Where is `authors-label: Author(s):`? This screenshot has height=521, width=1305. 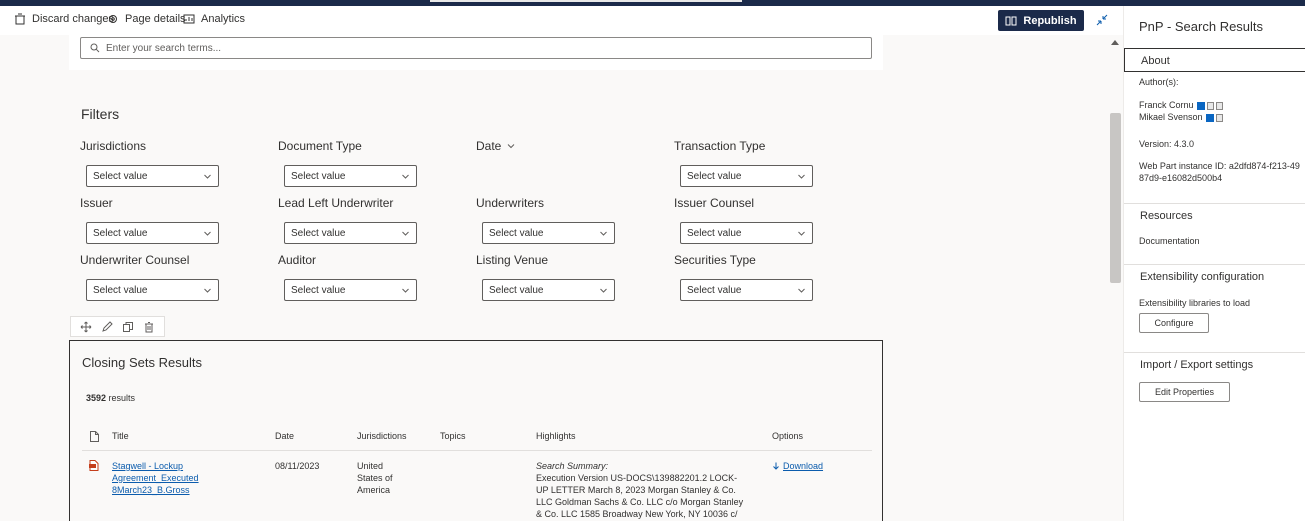
authors-label: Author(s): is located at coordinates (1159, 82).